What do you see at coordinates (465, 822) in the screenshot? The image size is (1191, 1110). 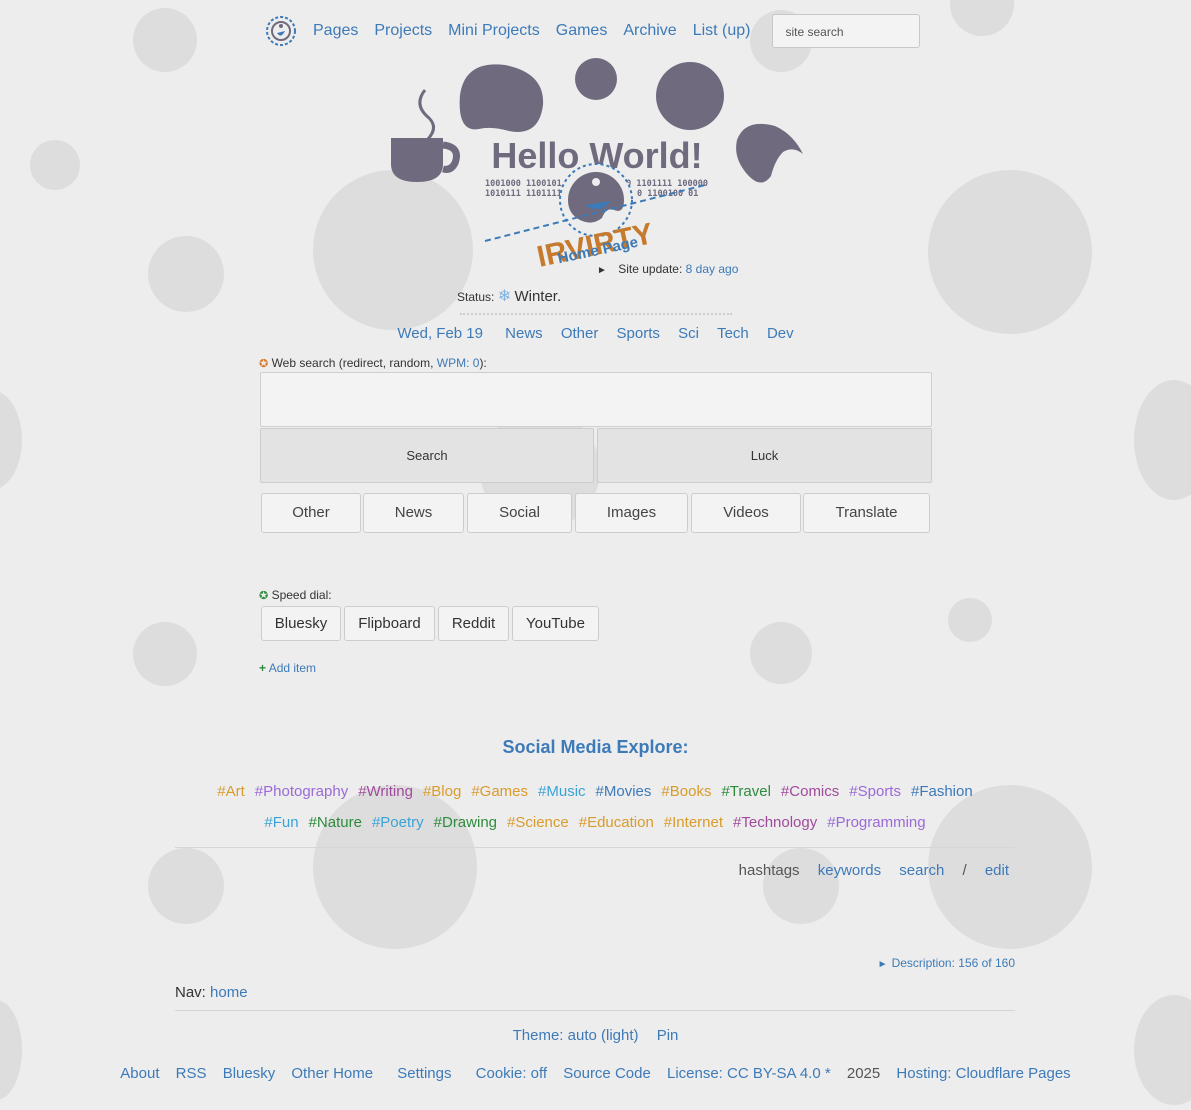 I see `hashtag-link: #Drawing` at bounding box center [465, 822].